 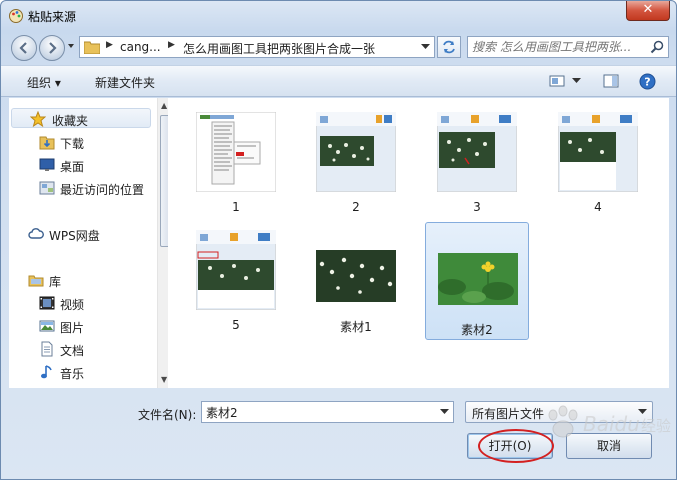 I want to click on svg-text: 经验, so click(x=656, y=426).